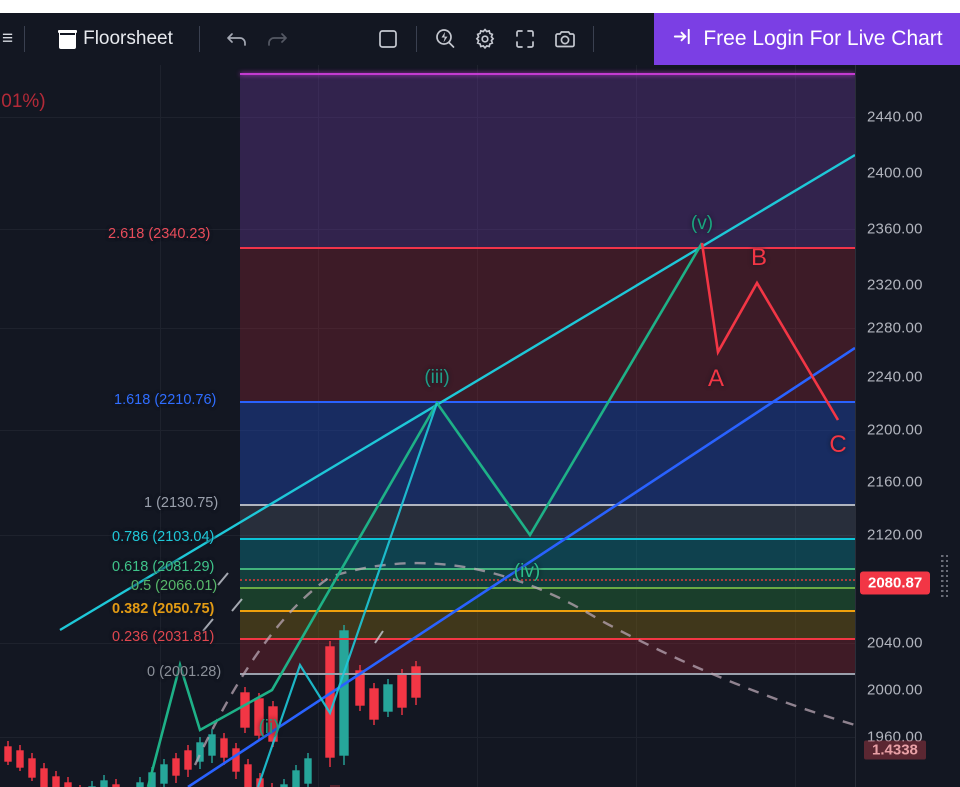  Describe the element at coordinates (547, 588) in the screenshot. I see `fib-line-05-solid` at that location.